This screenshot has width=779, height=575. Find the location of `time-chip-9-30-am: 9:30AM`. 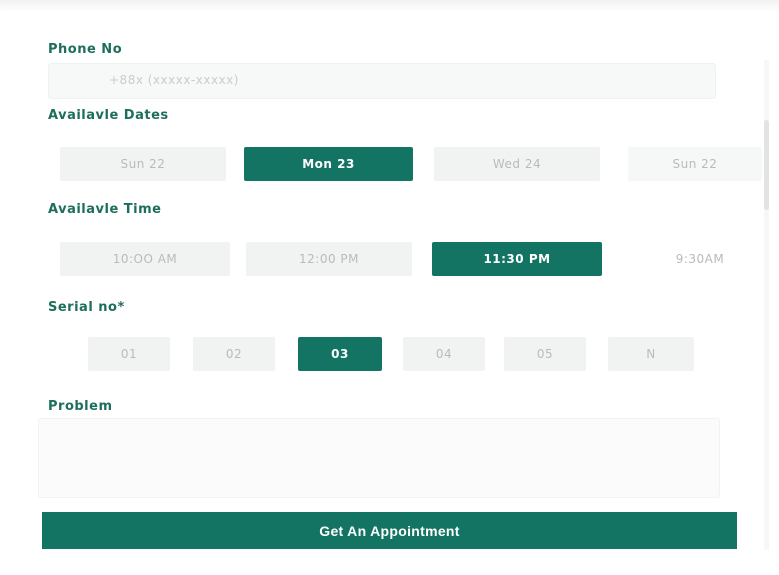

time-chip-9-30-am: 9:30AM is located at coordinates (700, 259).